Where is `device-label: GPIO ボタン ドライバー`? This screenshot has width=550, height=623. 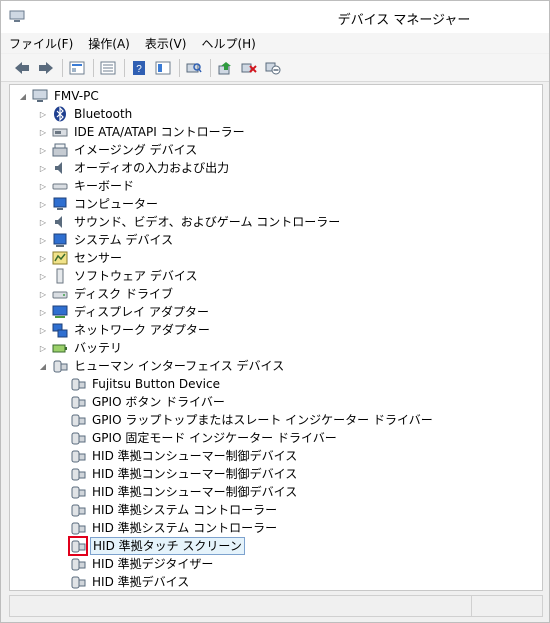 device-label: GPIO ボタン ドライバー is located at coordinates (158, 402).